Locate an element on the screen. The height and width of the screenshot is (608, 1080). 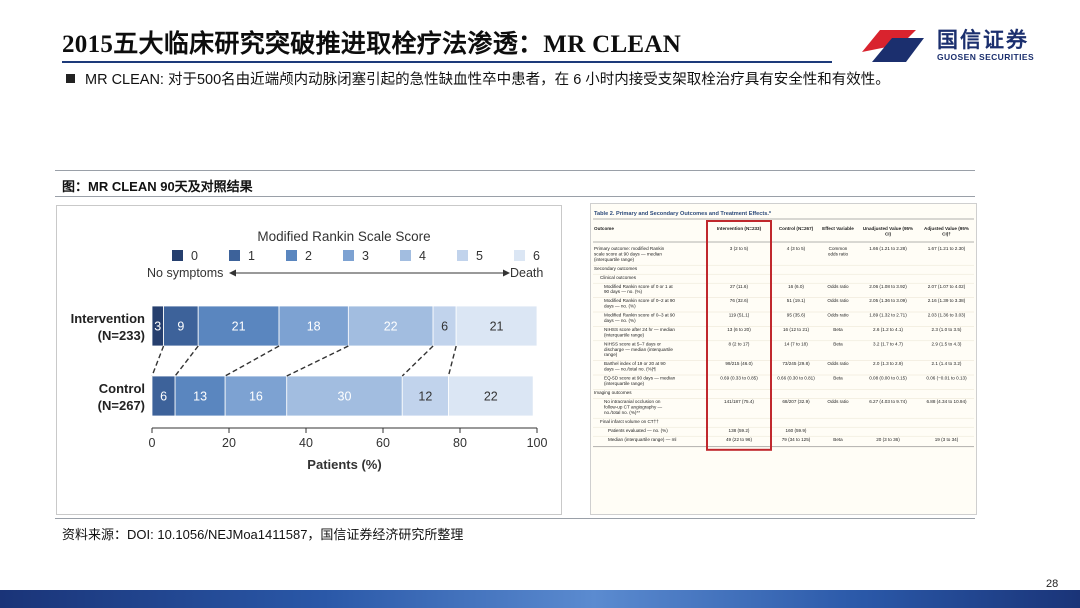
table-cell-outcome: days — no./total no. (%)¶ is located at coordinates (630, 369).